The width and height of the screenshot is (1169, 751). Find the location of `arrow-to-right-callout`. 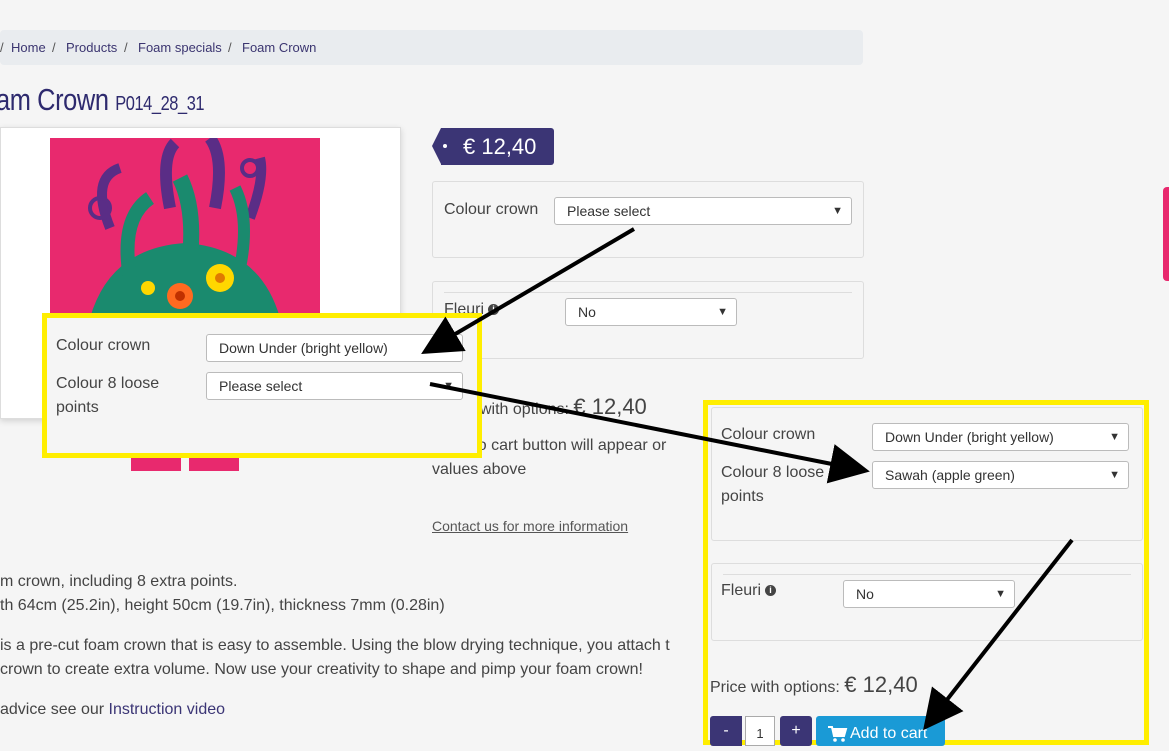

arrow-to-right-callout is located at coordinates (649, 433).